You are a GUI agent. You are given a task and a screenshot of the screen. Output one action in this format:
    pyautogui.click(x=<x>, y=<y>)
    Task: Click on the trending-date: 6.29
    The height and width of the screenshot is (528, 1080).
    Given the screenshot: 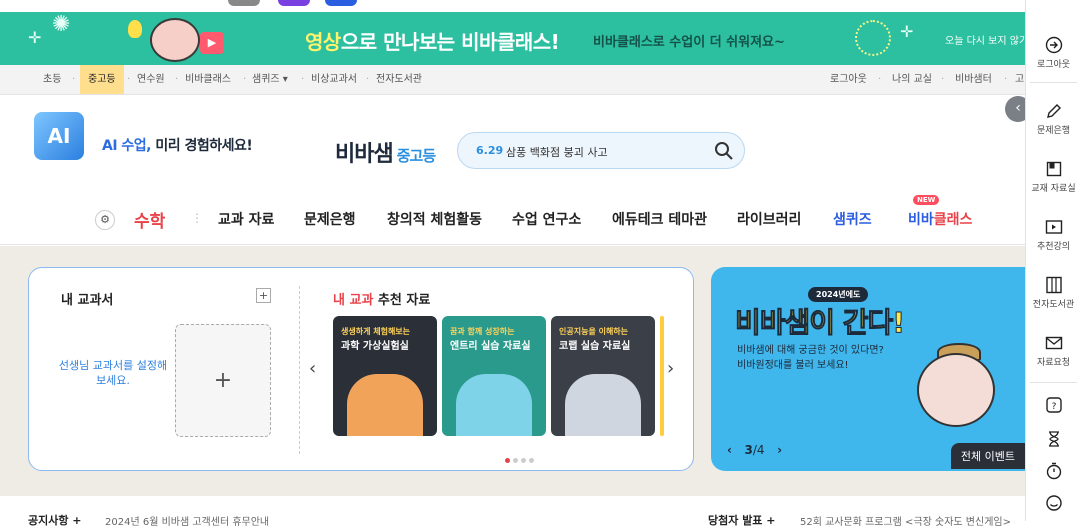 What is the action you would take?
    pyautogui.click(x=490, y=150)
    